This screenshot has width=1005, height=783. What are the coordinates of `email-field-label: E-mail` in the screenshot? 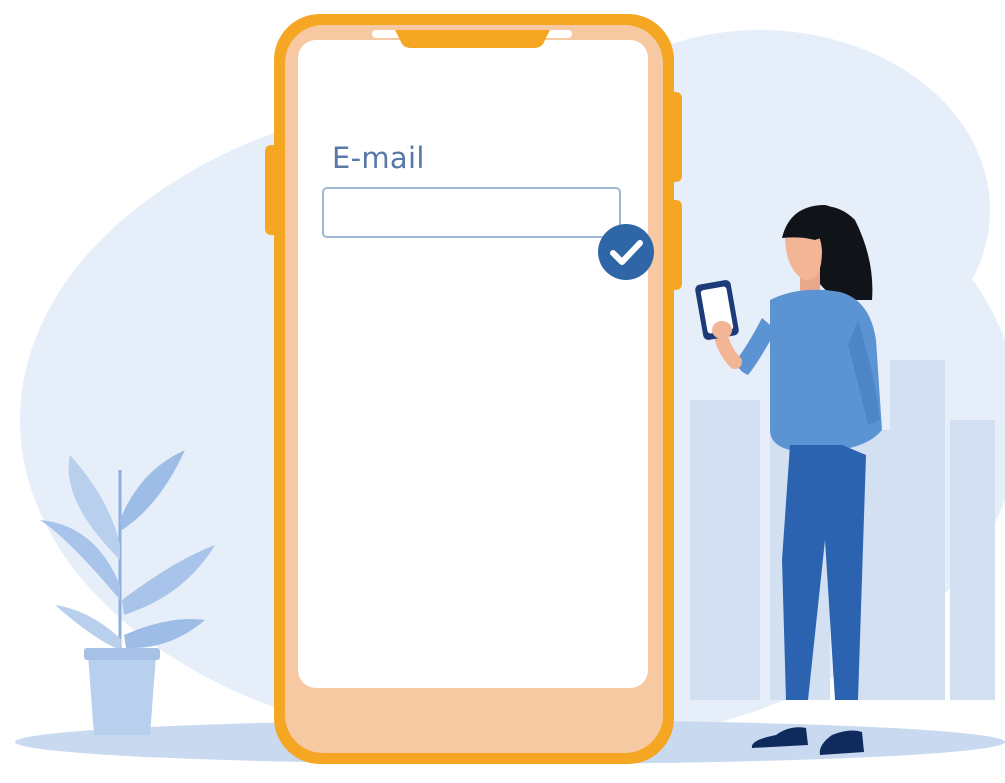 It's located at (378, 158).